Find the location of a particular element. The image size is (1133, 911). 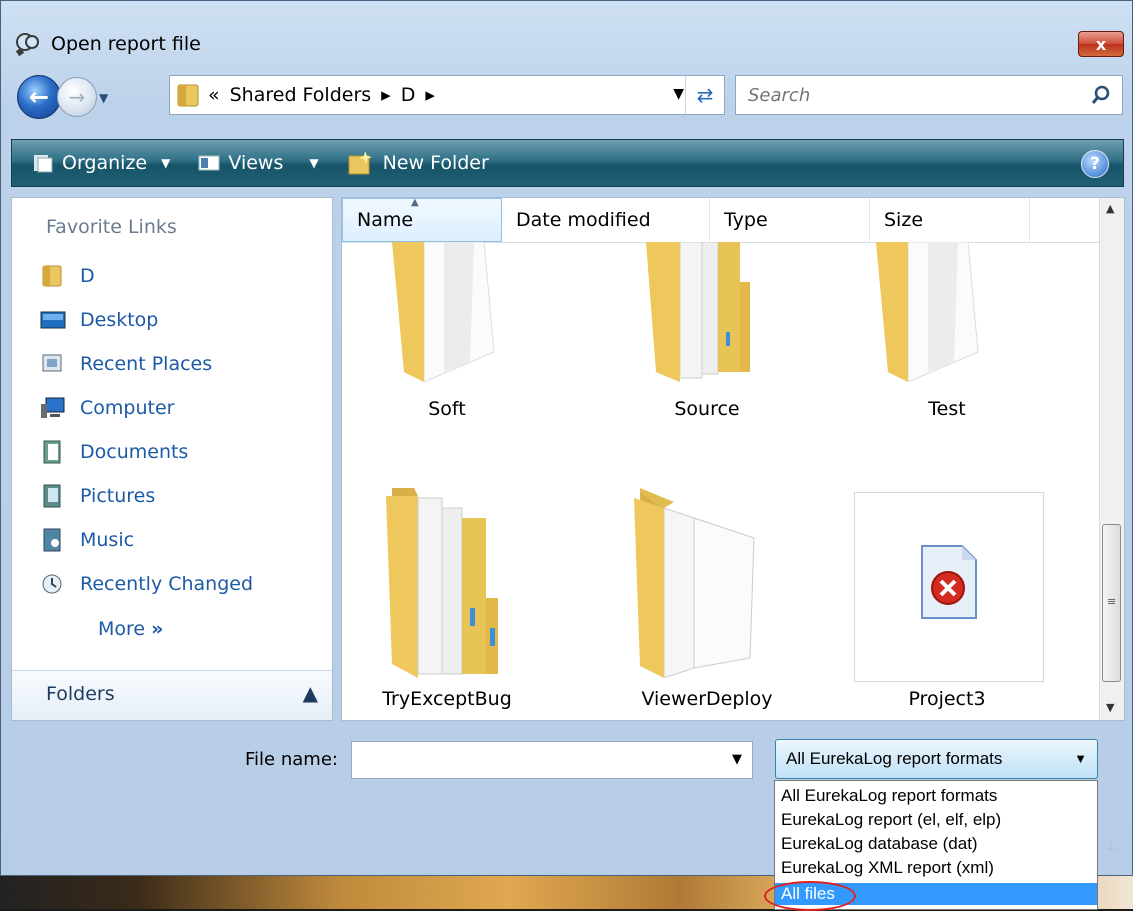

list-item-tryexceptbug: TryExceptBug is located at coordinates (447, 603).